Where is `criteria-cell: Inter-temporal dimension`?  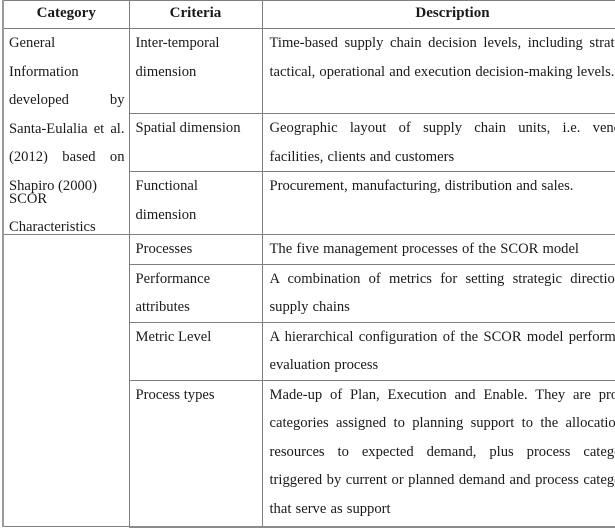 criteria-cell: Inter-temporal dimension is located at coordinates (195, 71).